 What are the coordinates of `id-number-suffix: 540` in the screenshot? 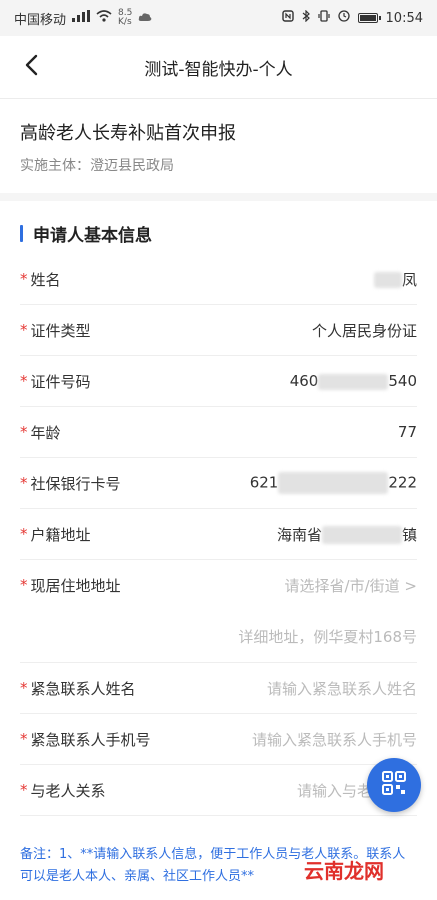 It's located at (402, 381).